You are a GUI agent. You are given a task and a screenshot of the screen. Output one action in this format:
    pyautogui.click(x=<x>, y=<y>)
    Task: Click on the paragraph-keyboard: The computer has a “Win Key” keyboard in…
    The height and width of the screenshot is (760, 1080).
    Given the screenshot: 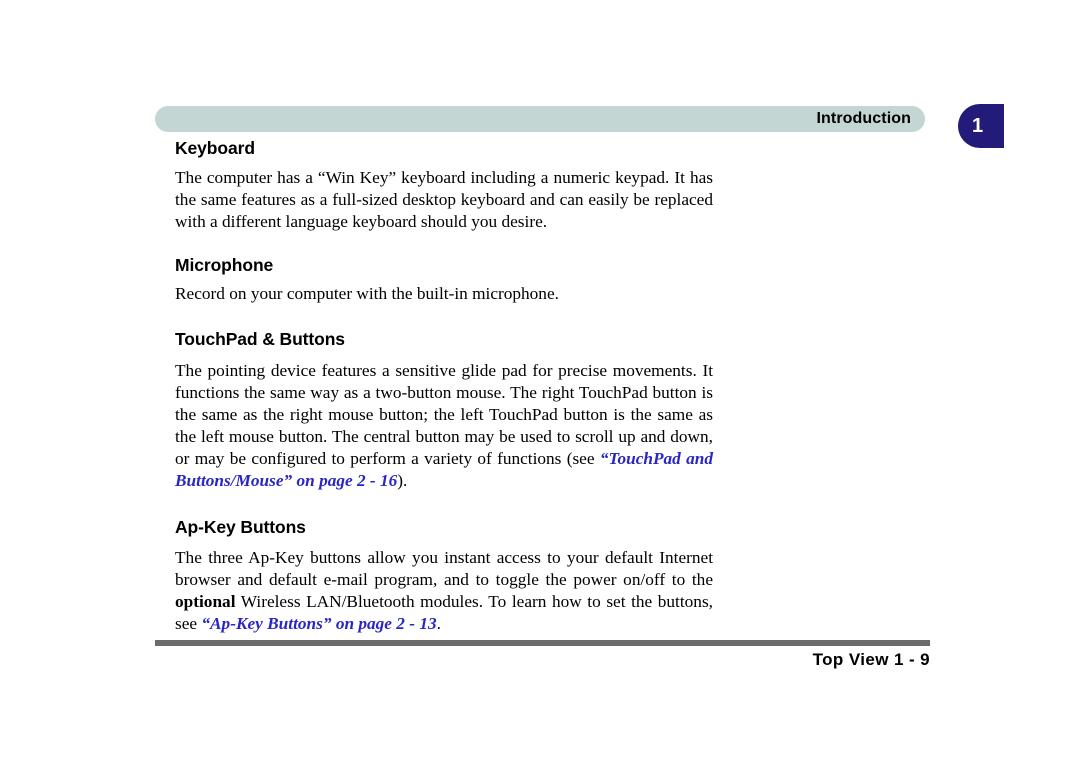 What is the action you would take?
    pyautogui.click(x=444, y=199)
    